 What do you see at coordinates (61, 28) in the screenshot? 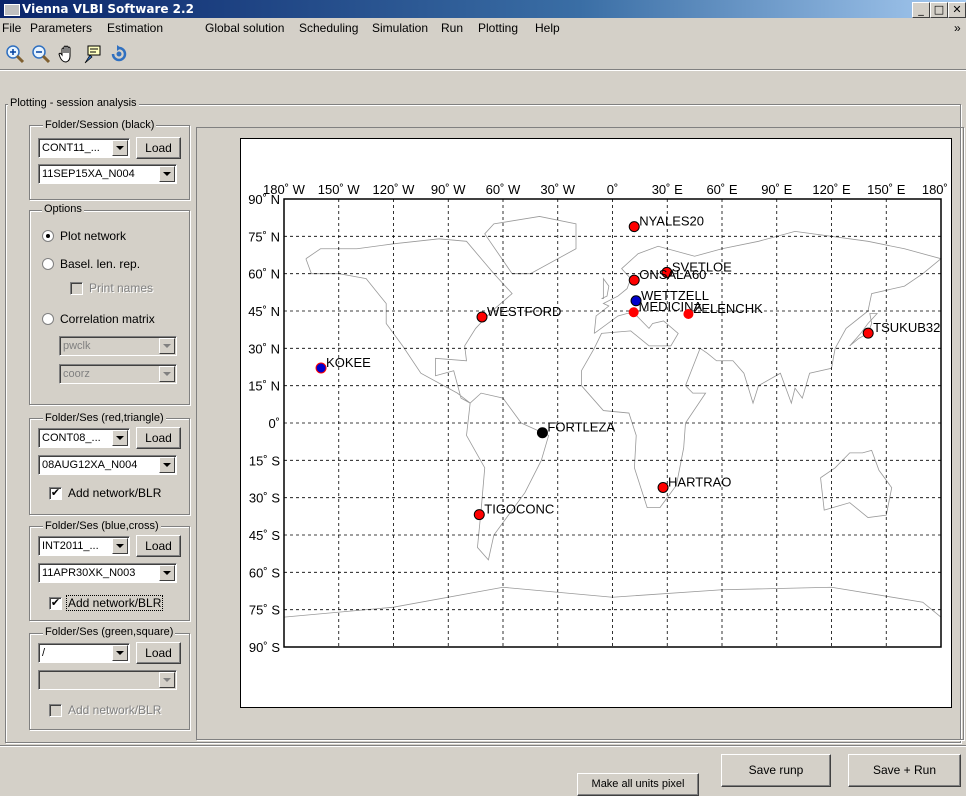
I see `menu-parameters: Parameters` at bounding box center [61, 28].